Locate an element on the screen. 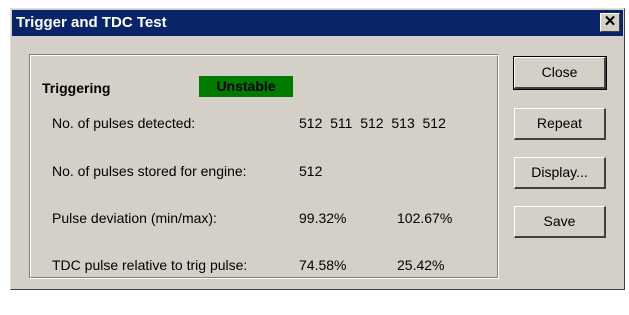 This screenshot has width=629, height=315. close-icon: ✕ is located at coordinates (610, 22).